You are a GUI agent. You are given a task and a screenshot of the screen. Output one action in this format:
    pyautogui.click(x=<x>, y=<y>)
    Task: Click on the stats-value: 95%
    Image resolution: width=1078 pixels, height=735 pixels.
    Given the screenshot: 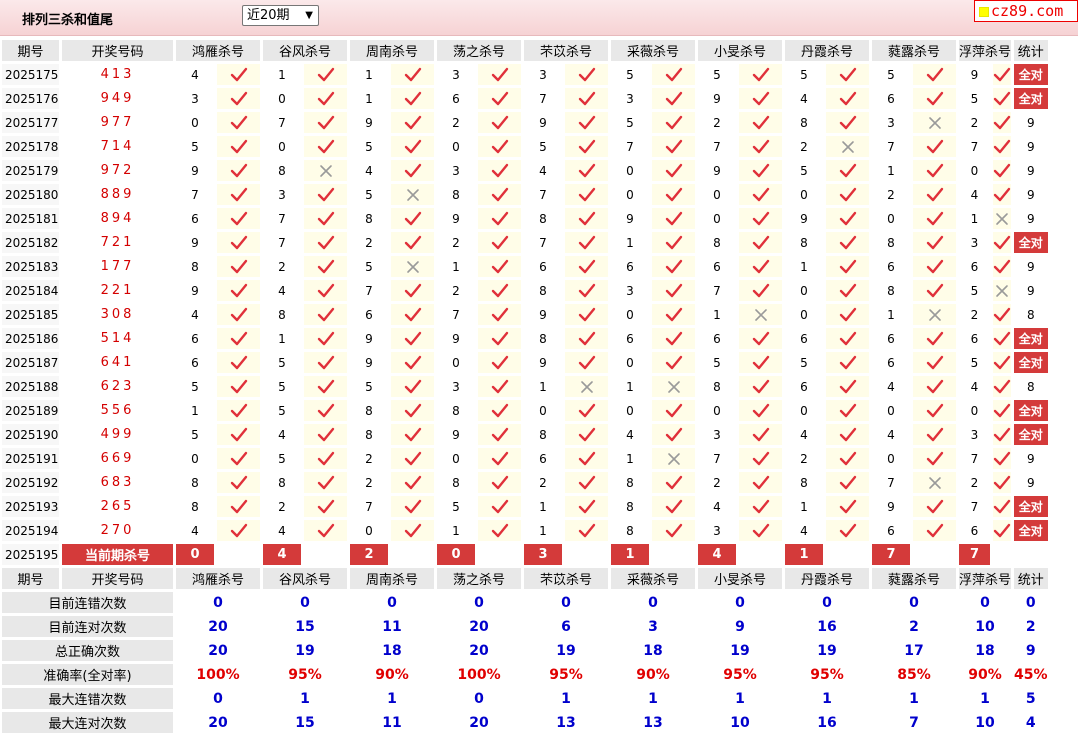 What is the action you would take?
    pyautogui.click(x=740, y=674)
    